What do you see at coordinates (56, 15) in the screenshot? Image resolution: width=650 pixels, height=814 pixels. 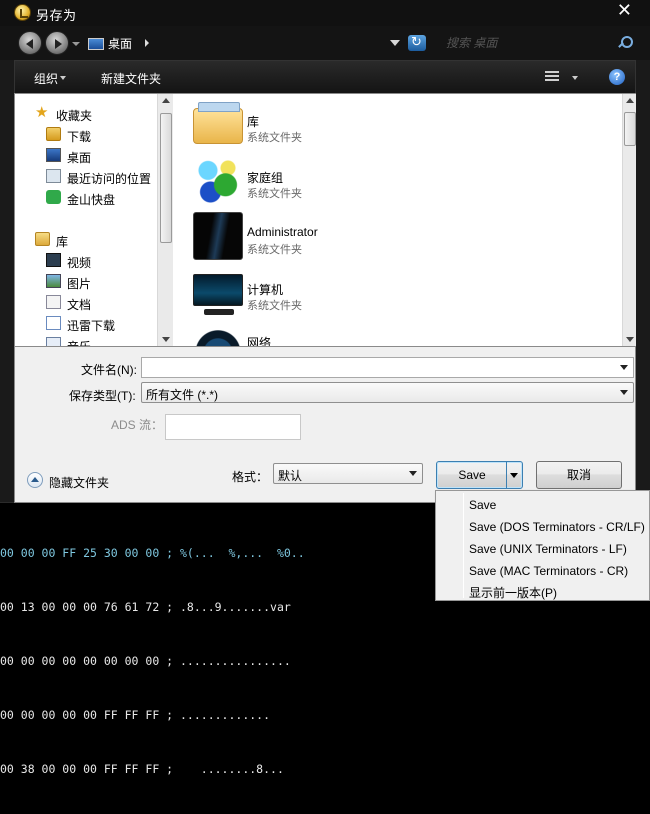 I see `window-title: 另存为` at bounding box center [56, 15].